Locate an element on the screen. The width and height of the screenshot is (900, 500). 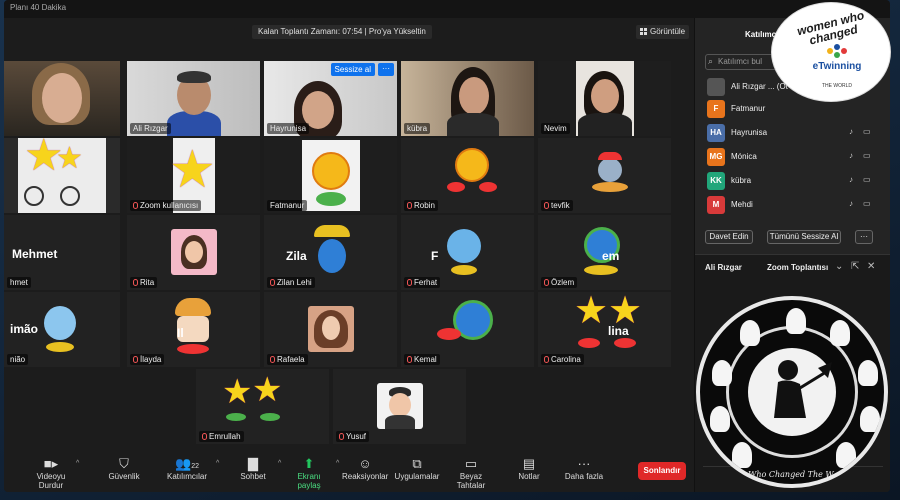
participant-name: Zilan Lehi is located at coordinates (291, 282).